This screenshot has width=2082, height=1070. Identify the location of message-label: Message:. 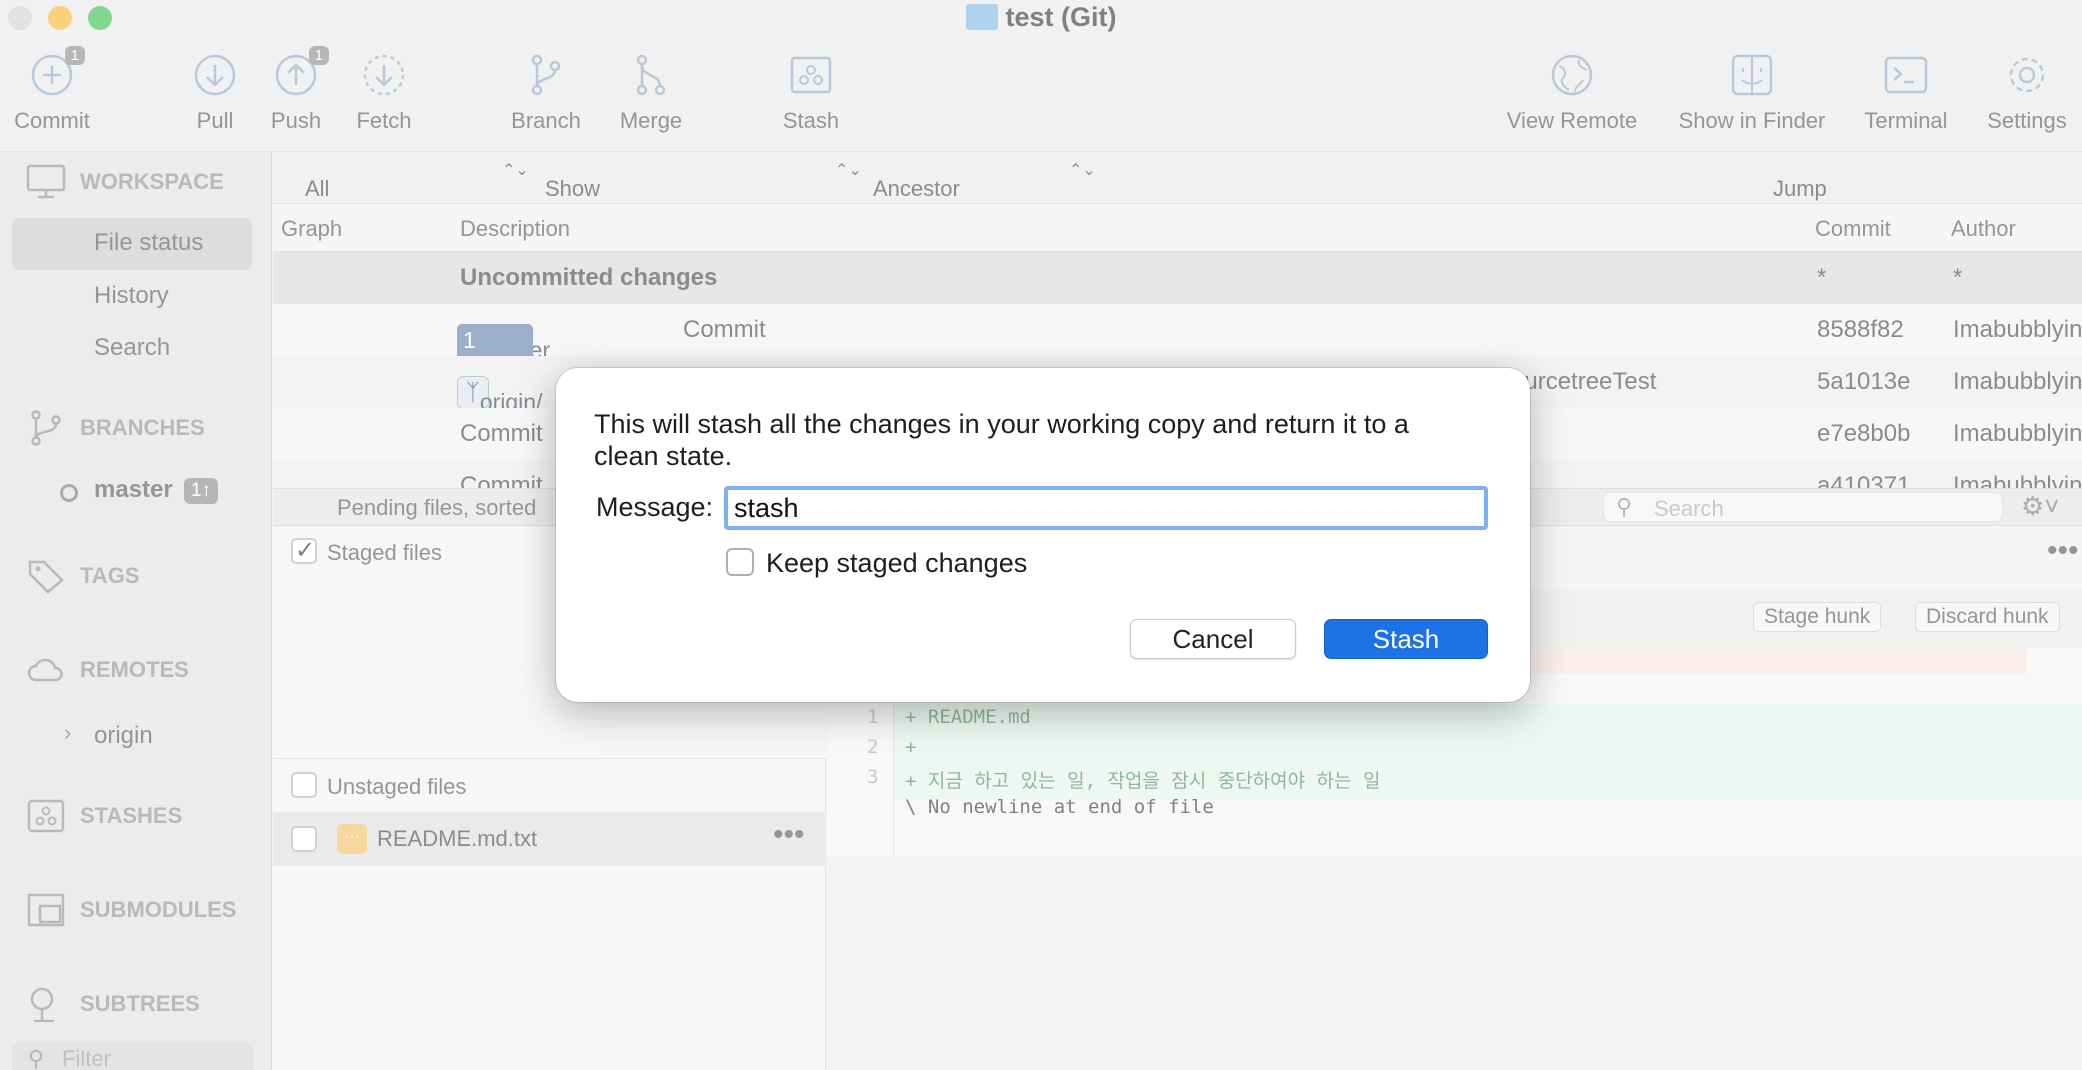
(655, 507).